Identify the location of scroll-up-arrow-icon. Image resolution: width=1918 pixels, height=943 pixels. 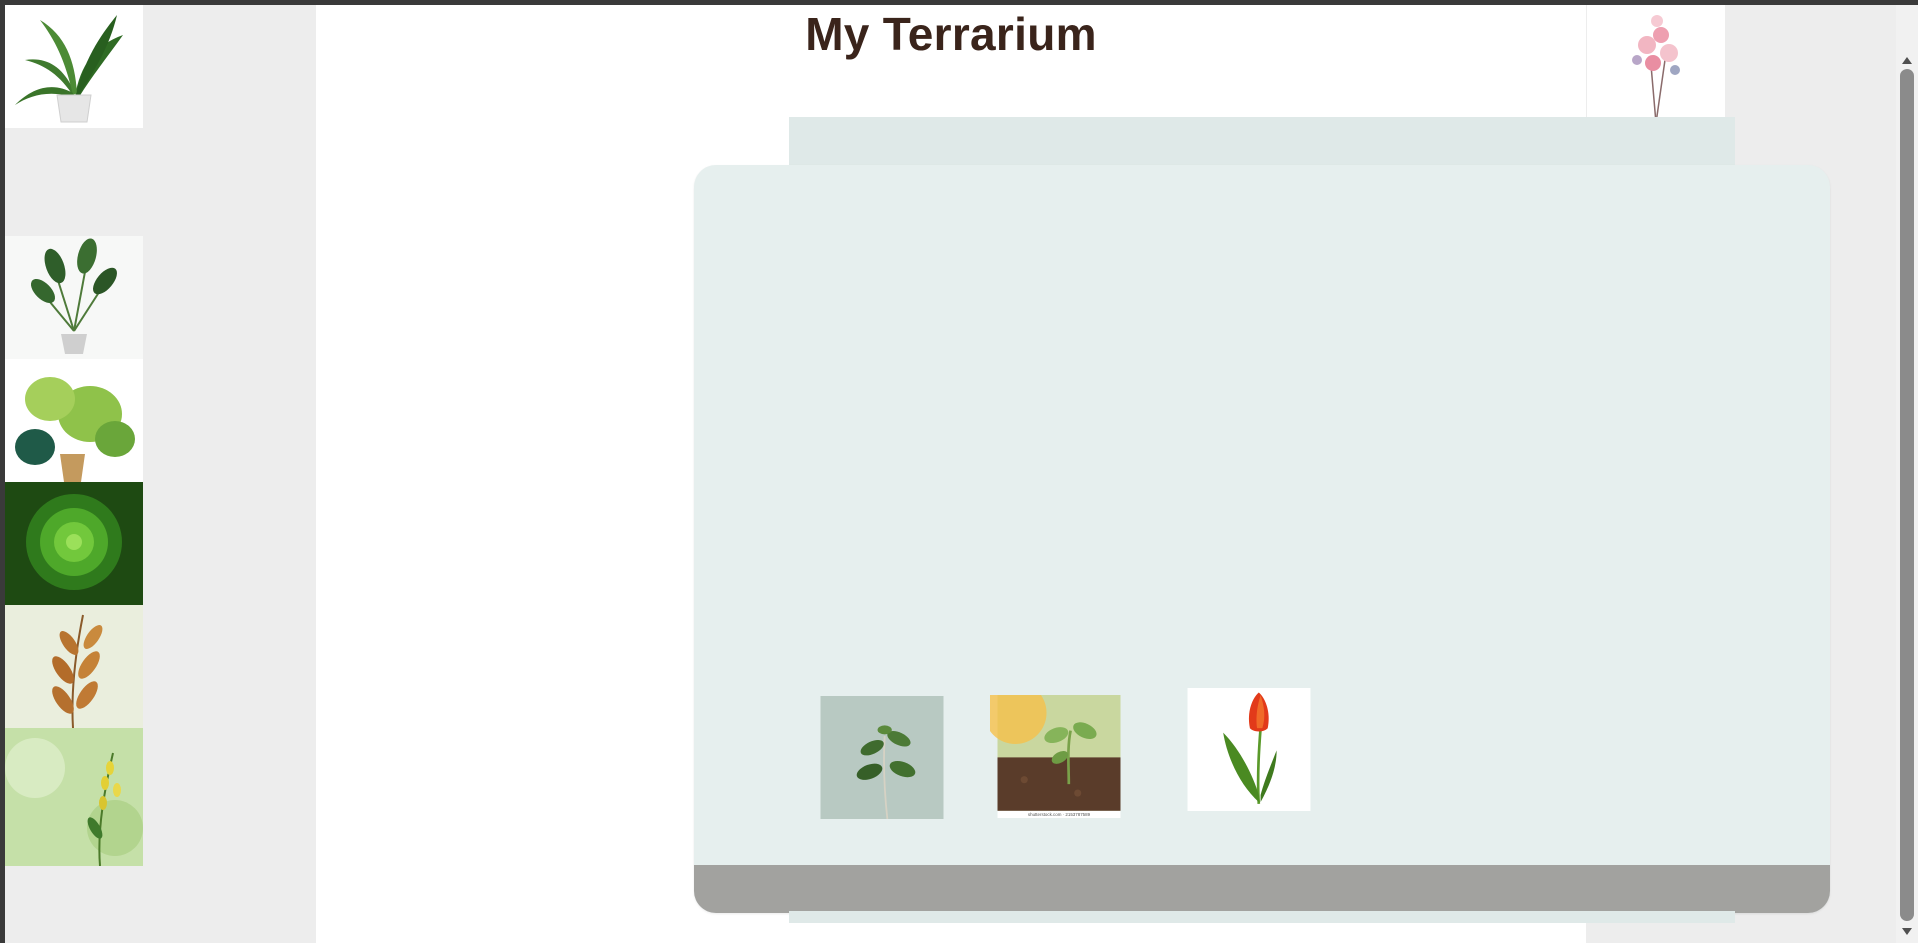
(1907, 60).